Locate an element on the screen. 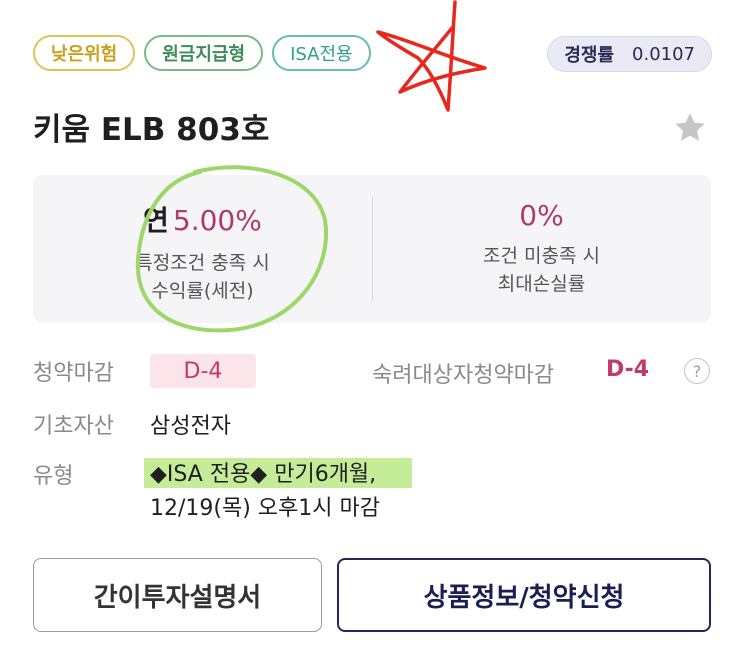 The image size is (743, 652). help-icon: ? is located at coordinates (697, 371).